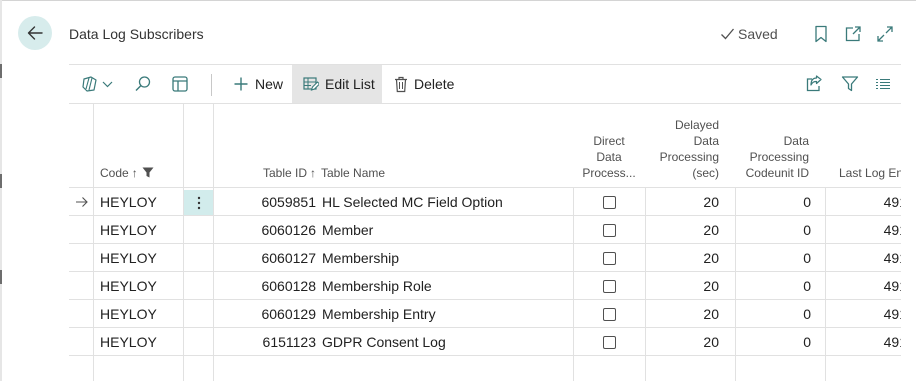 This screenshot has height=381, width=916. I want to click on left-edge-mark, so click(1, 71).